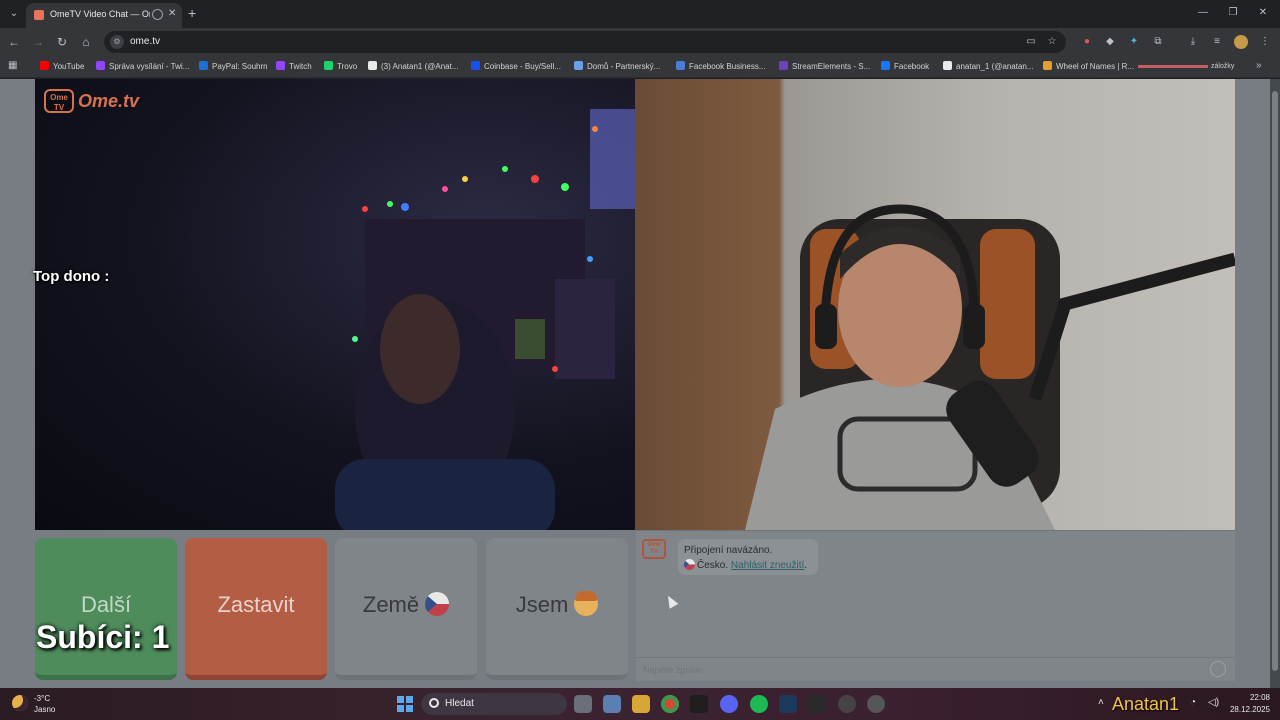 The image size is (1280, 720). I want to click on epic-games-icon, so click(817, 704).